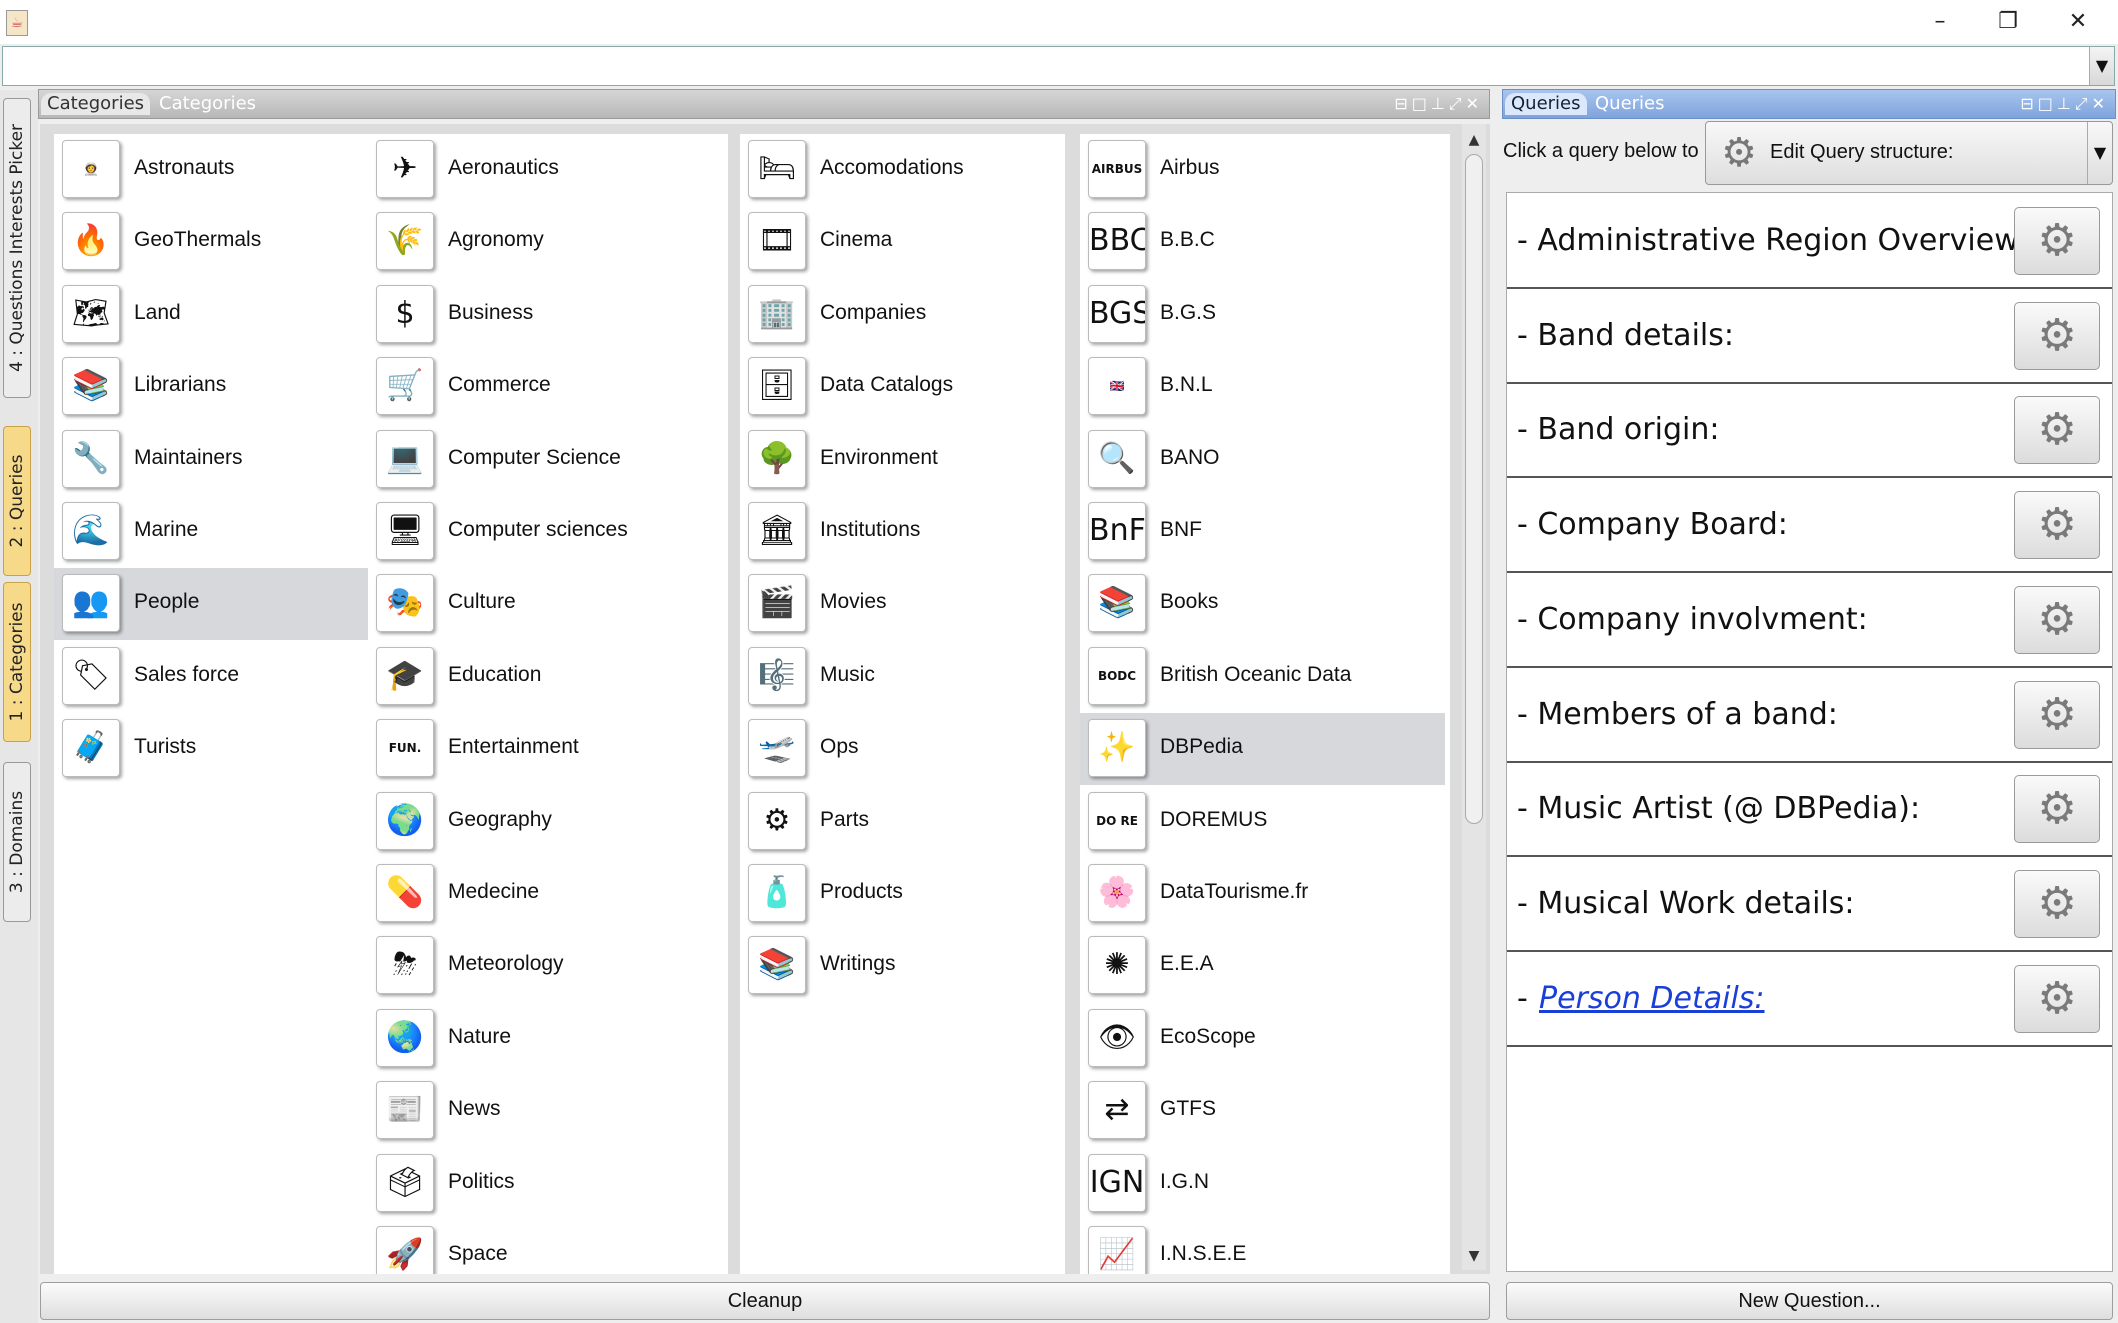 The width and height of the screenshot is (2118, 1323). I want to click on category-item: 🌸 DataTourisme.fr, so click(1262, 894).